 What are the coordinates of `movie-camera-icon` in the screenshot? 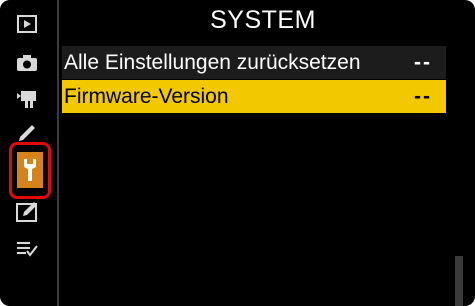 It's located at (27, 99).